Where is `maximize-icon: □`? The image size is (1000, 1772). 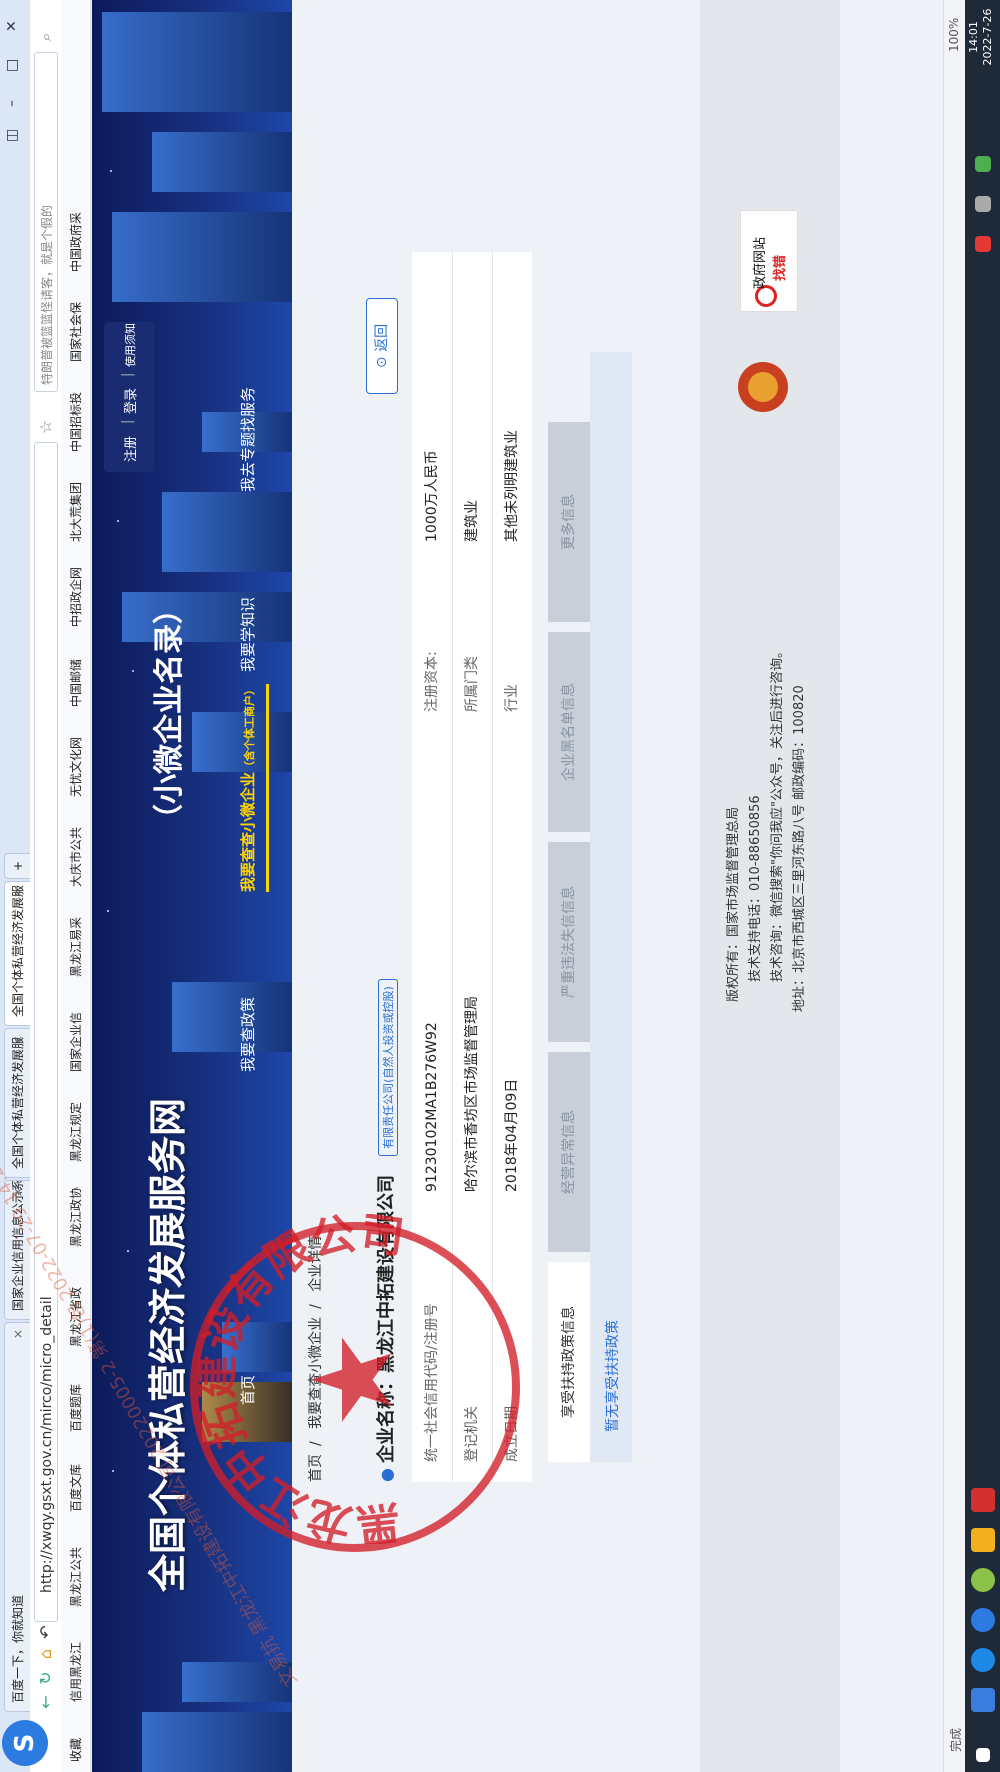 maximize-icon: □ is located at coordinates (12, 65).